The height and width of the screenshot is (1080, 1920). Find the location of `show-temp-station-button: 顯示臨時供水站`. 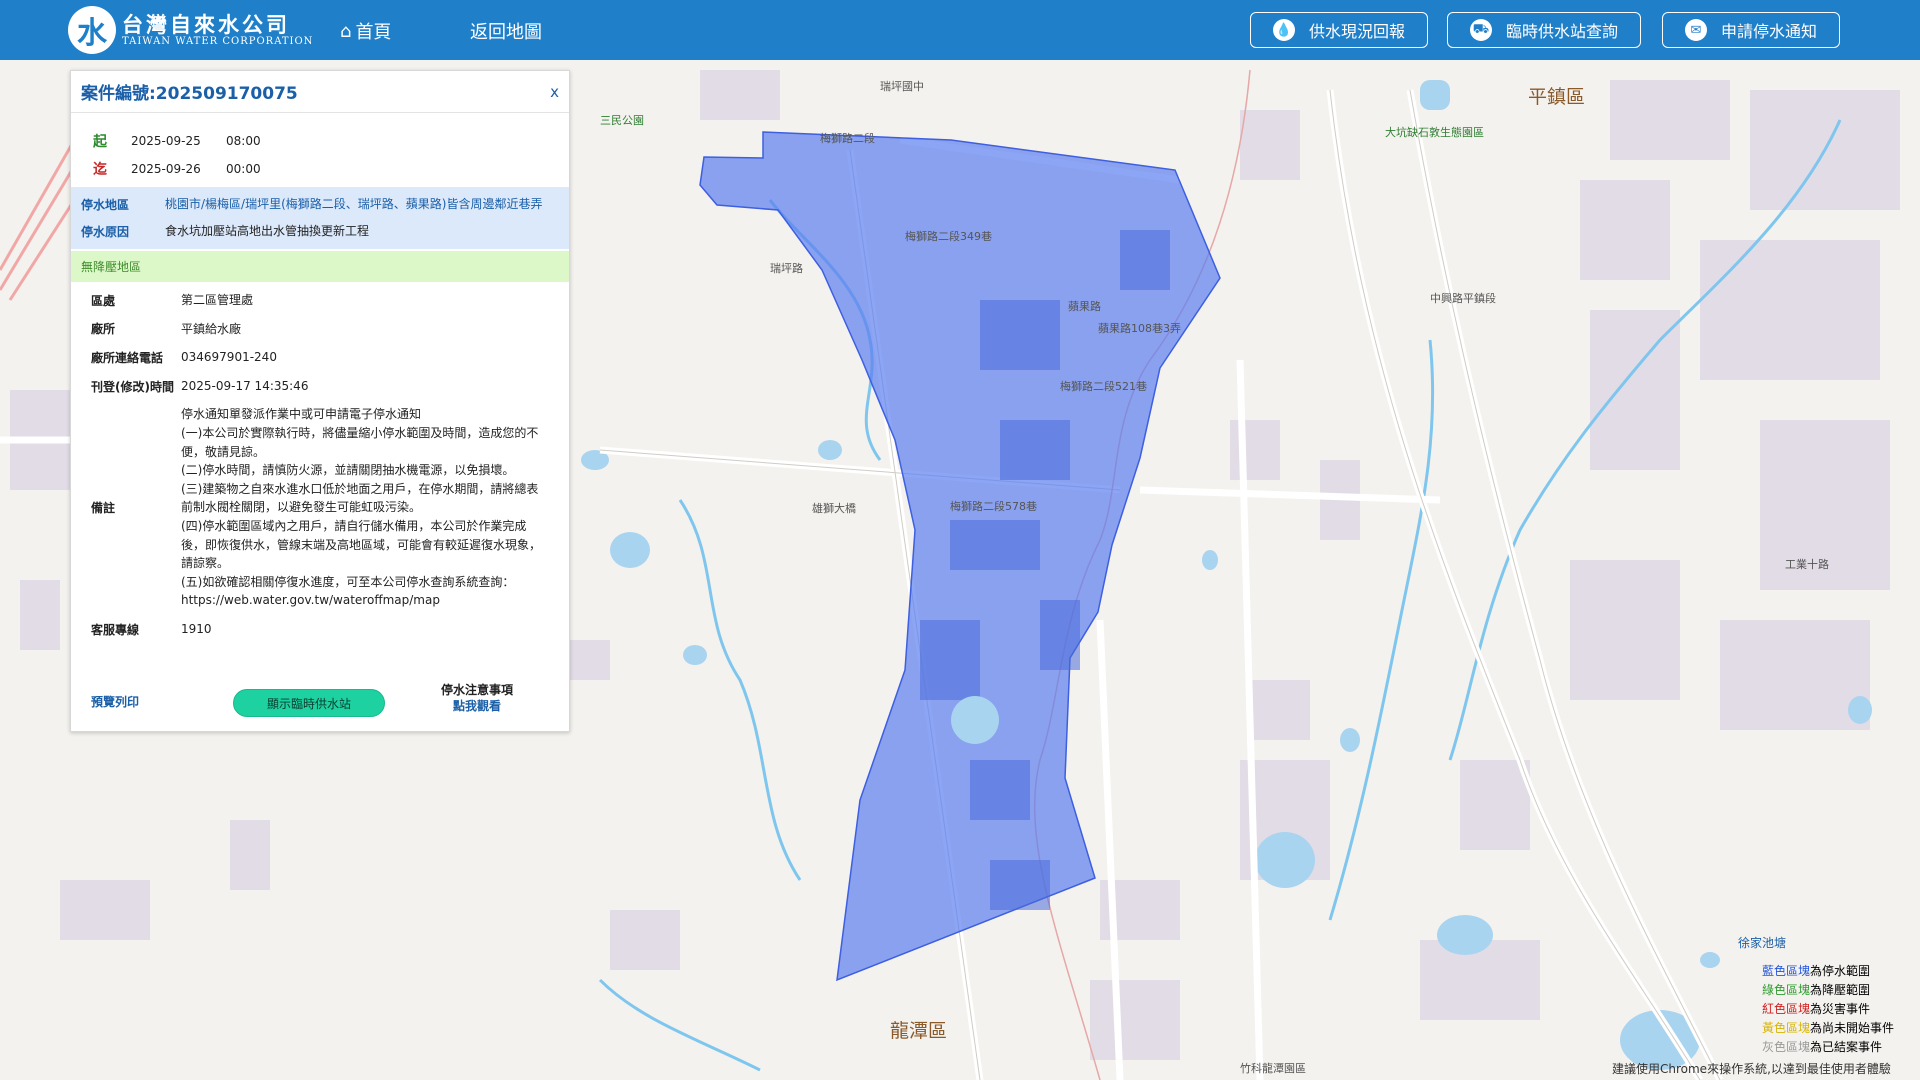

show-temp-station-button: 顯示臨時供水站 is located at coordinates (309, 703).